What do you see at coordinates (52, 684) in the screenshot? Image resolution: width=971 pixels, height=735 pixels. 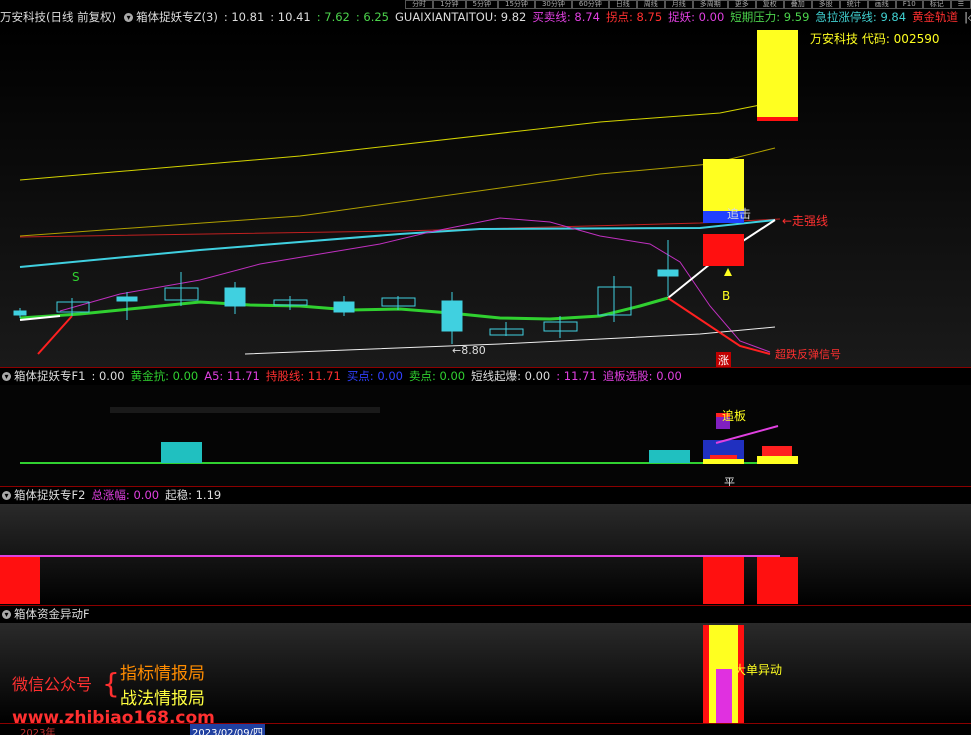 I see `wechat-label: 微信公众号` at bounding box center [52, 684].